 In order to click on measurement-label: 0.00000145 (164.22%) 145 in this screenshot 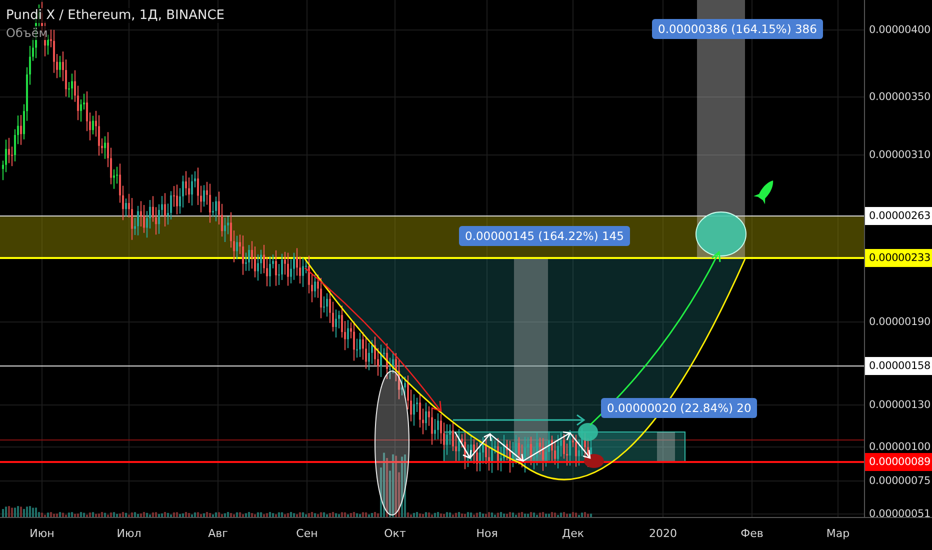, I will do `click(544, 236)`.